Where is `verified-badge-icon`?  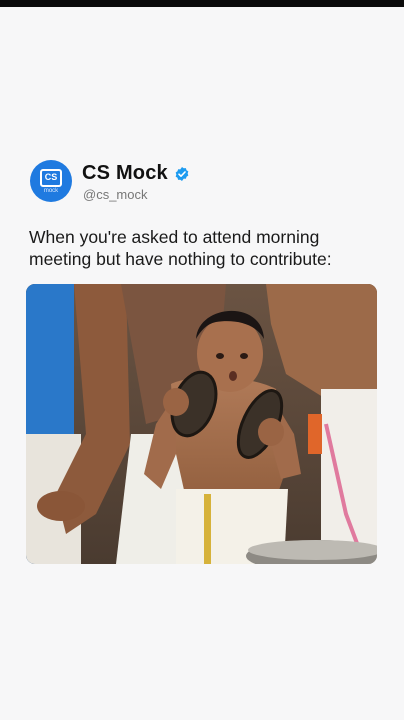
verified-badge-icon is located at coordinates (182, 173).